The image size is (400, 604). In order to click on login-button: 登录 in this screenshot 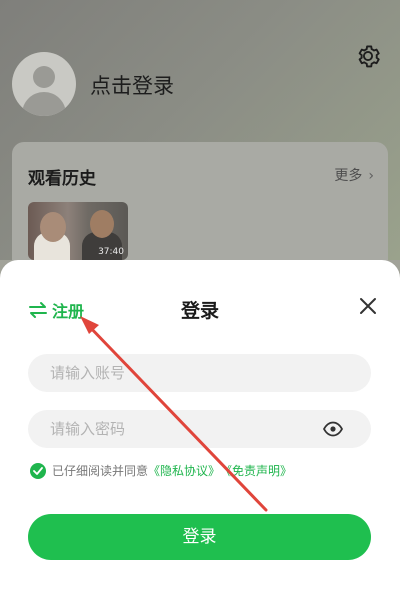, I will do `click(199, 537)`.